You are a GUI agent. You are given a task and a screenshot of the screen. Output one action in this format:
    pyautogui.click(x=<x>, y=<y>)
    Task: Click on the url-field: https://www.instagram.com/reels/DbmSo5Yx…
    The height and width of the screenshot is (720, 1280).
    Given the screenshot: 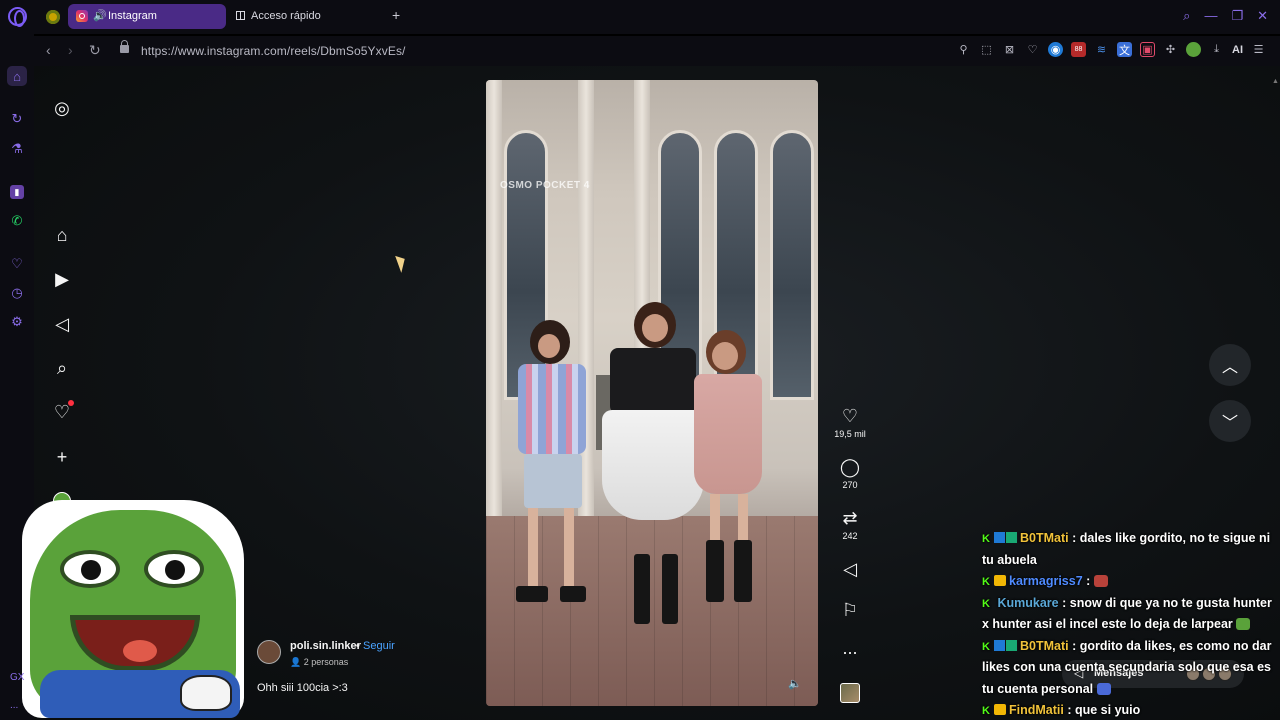 What is the action you would take?
    pyautogui.click(x=273, y=51)
    